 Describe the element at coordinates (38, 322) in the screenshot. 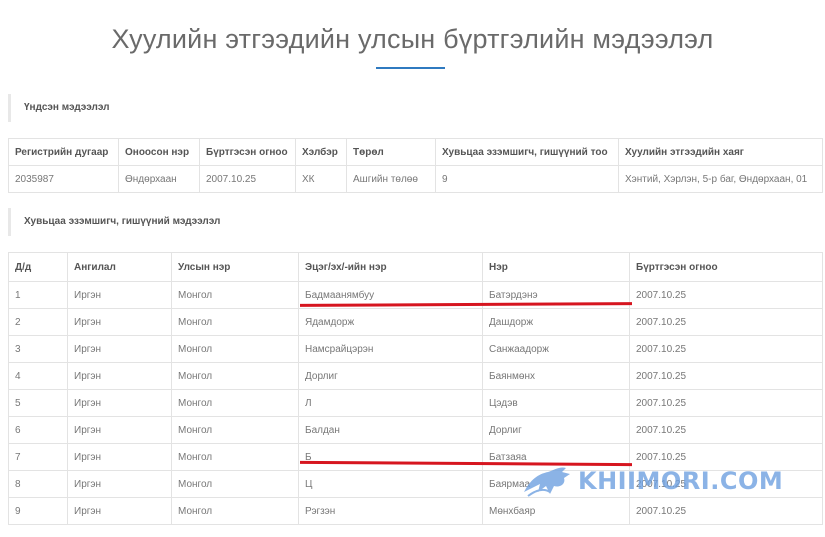

I see `row-index: 2` at that location.